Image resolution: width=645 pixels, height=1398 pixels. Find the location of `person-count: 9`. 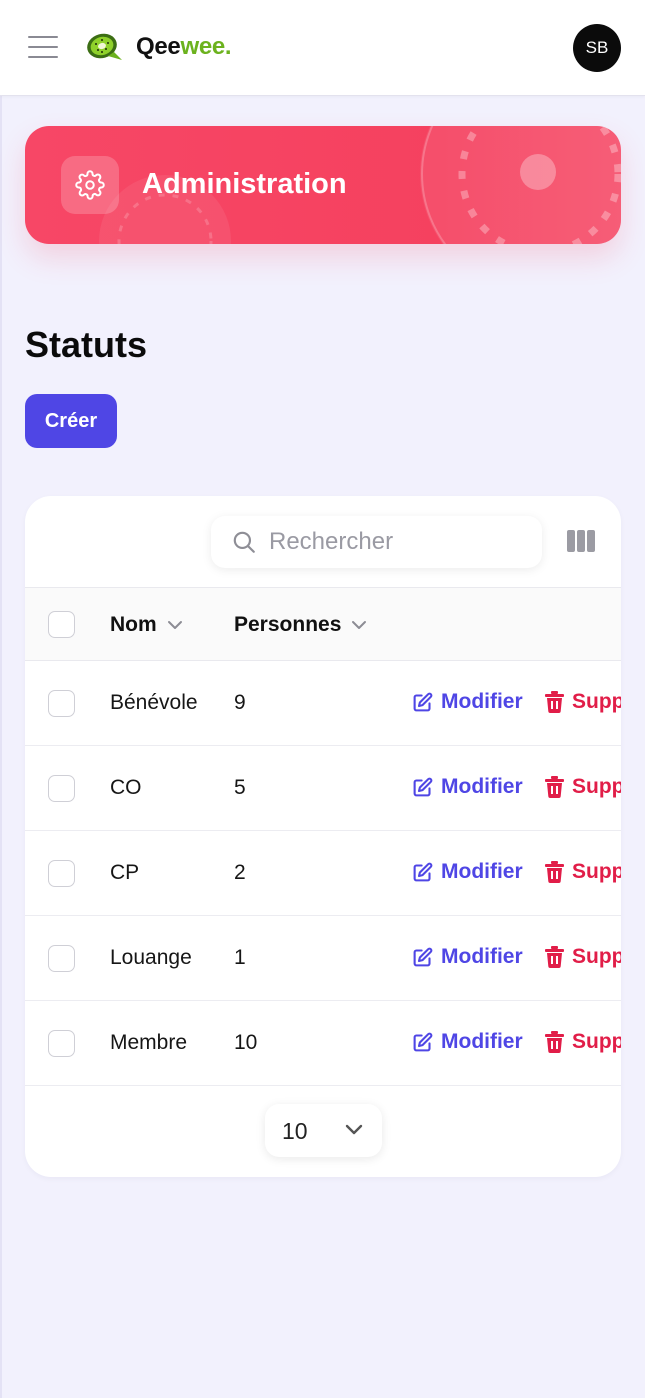

person-count: 9 is located at coordinates (240, 702).